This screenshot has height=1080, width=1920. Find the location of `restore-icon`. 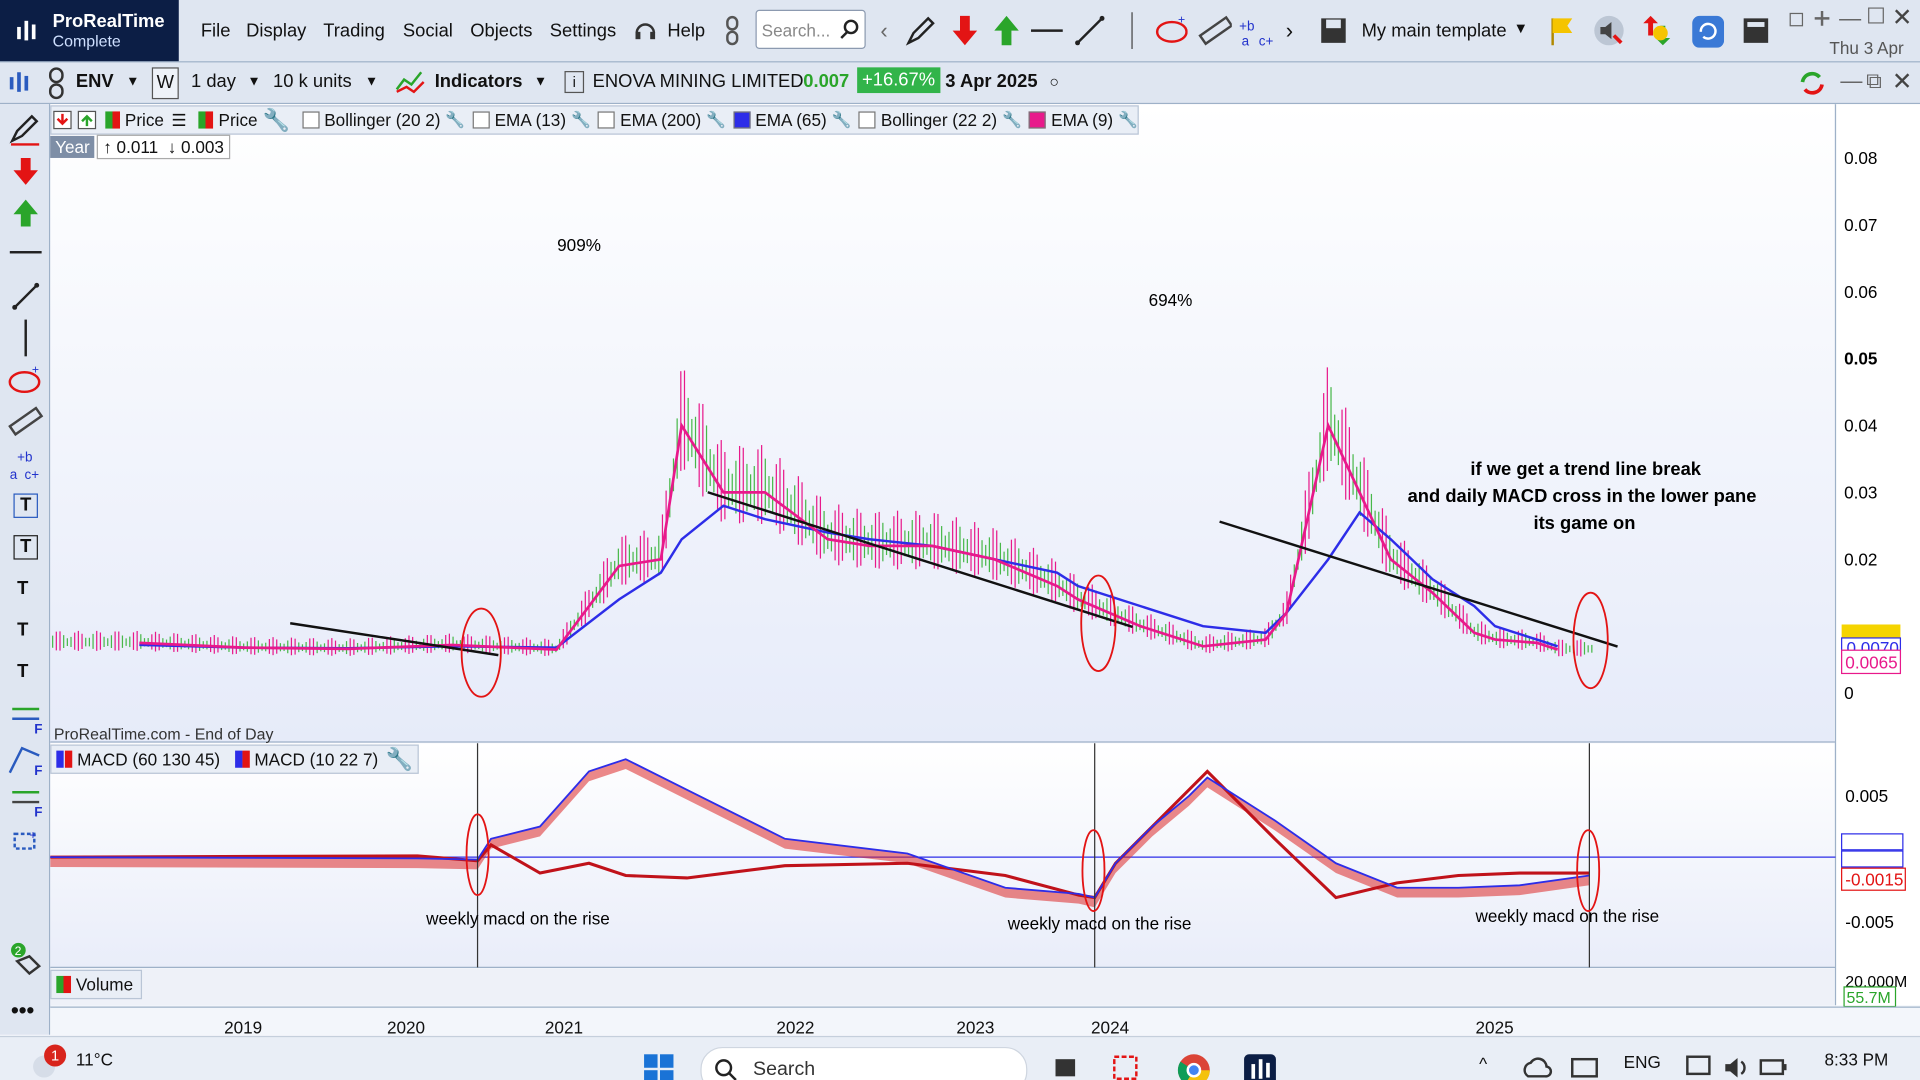

restore-icon is located at coordinates (1798, 19).